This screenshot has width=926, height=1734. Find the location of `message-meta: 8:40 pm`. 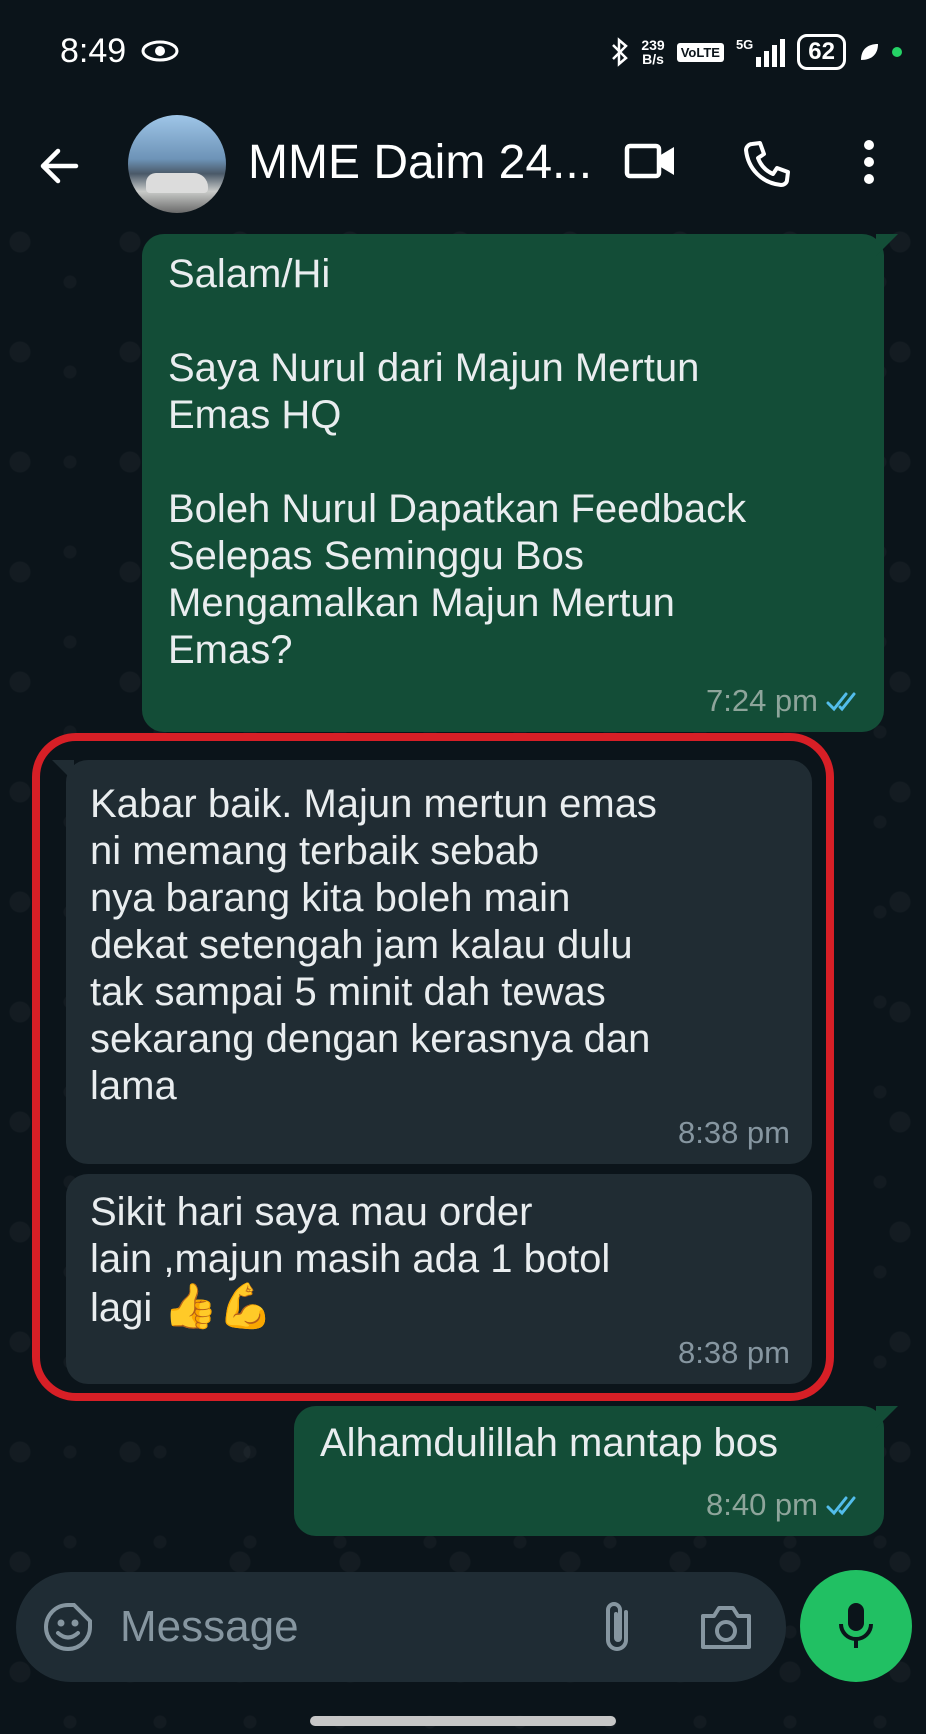

message-meta: 8:40 pm is located at coordinates (784, 1504).